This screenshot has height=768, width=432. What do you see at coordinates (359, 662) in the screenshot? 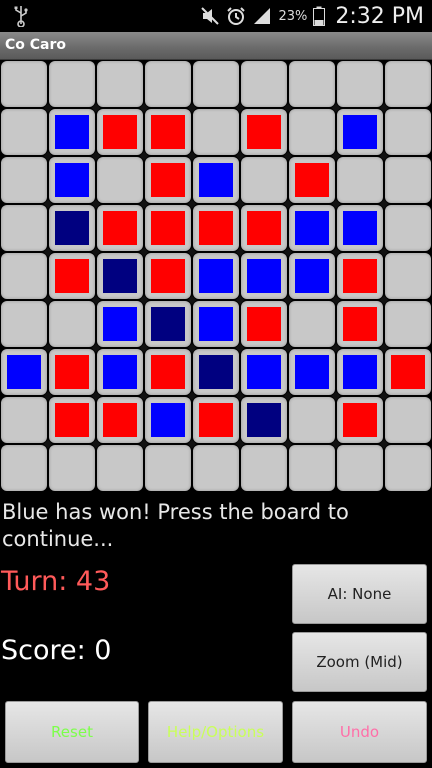
I see `zoom-button: Zoom (Mid)` at bounding box center [359, 662].